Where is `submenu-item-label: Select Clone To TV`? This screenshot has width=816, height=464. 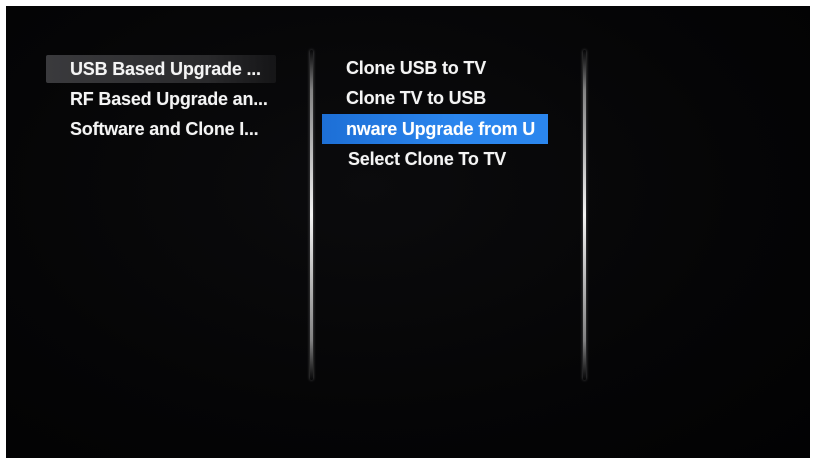 submenu-item-label: Select Clone To TV is located at coordinates (427, 159).